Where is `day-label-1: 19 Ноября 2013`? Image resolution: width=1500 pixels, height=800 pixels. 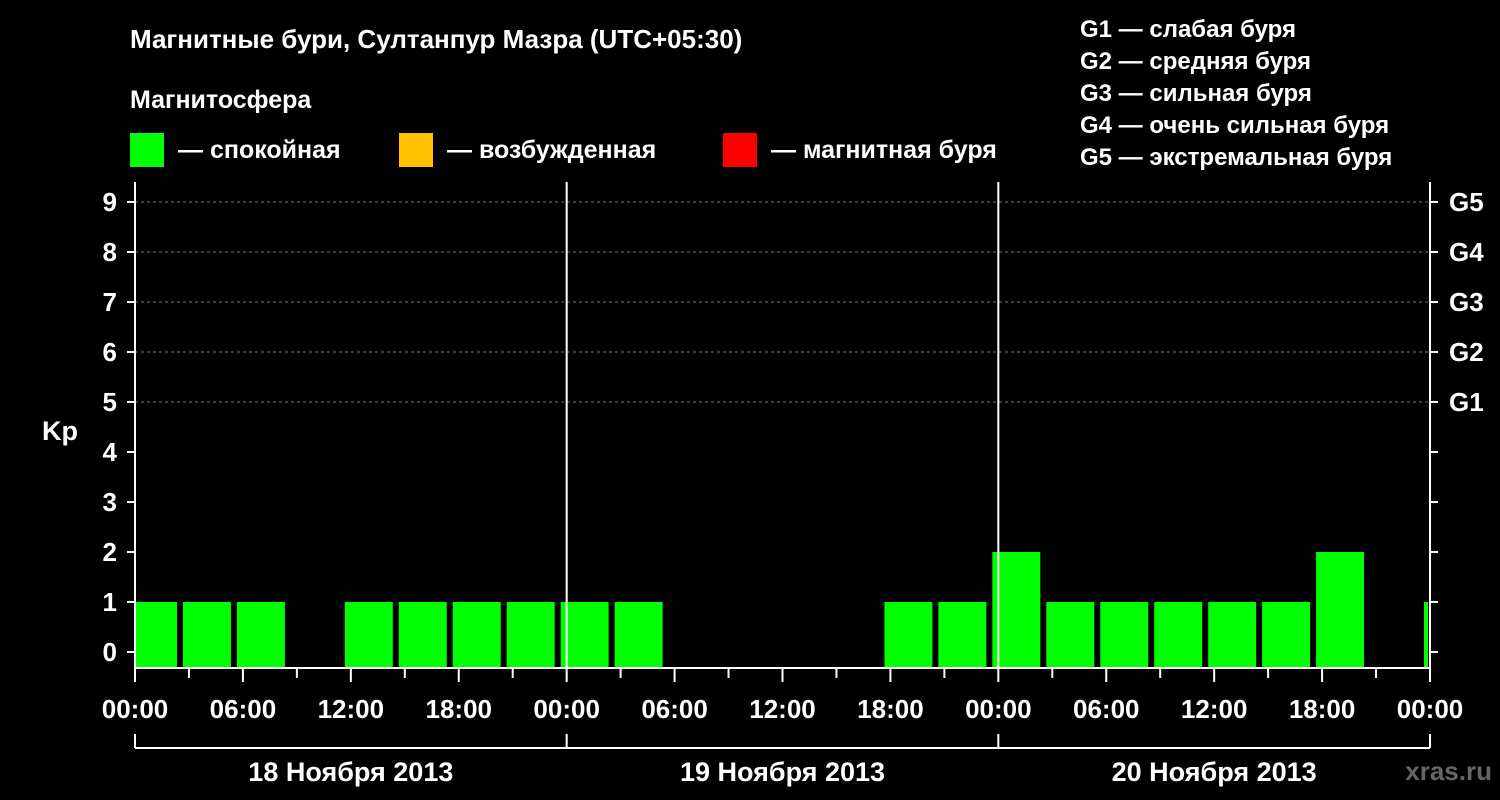
day-label-1: 19 Ноября 2013 is located at coordinates (782, 772).